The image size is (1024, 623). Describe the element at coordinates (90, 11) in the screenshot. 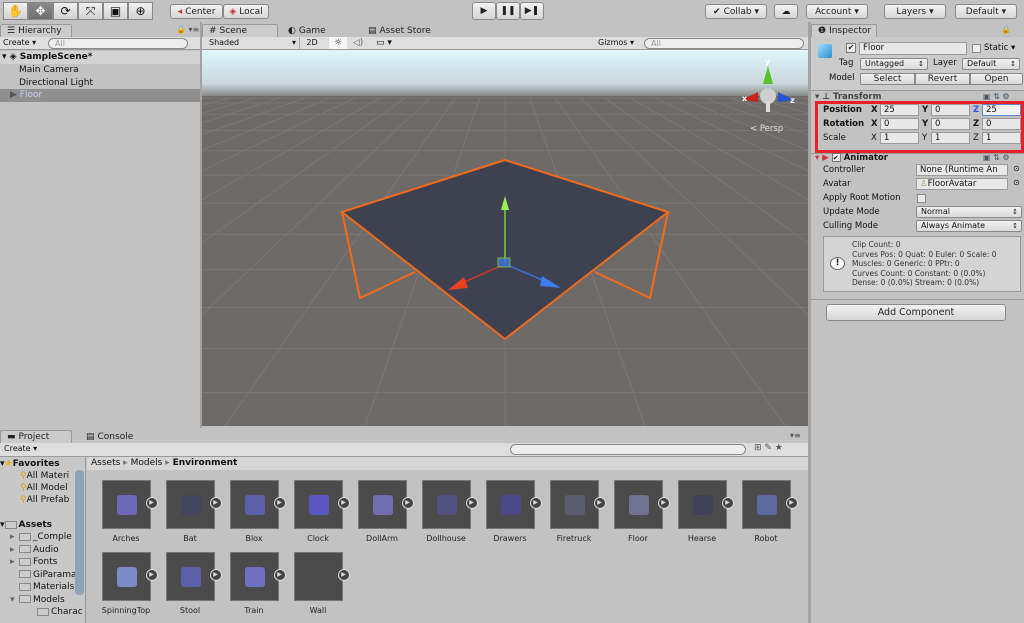

I see `scale-tool-button: ⤧` at that location.